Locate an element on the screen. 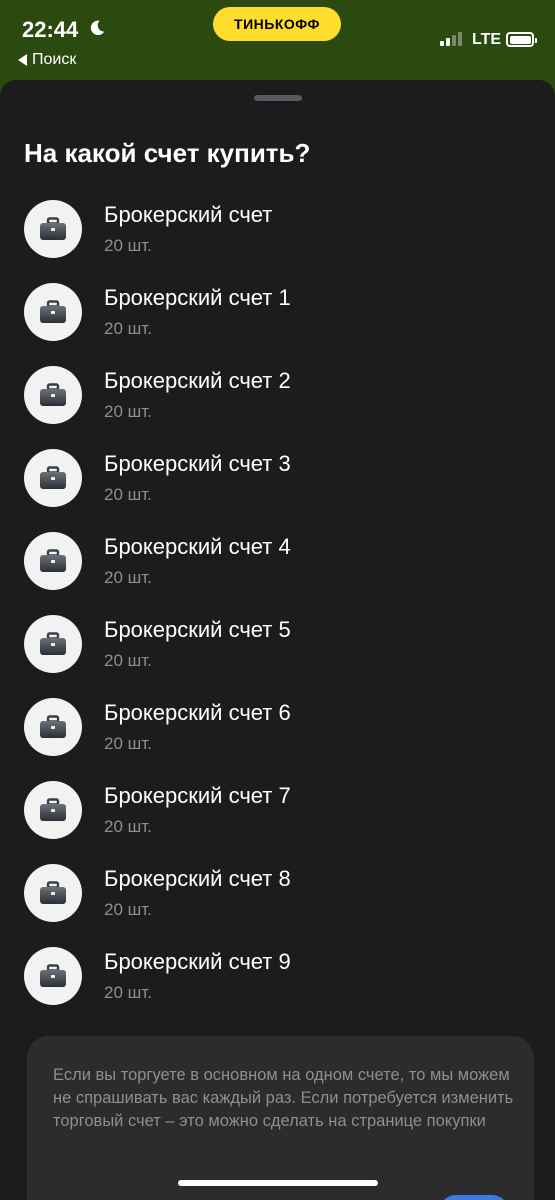 The width and height of the screenshot is (555, 1200). account-item-9: Брокерский счет 9 20 шт. is located at coordinates (277, 982).